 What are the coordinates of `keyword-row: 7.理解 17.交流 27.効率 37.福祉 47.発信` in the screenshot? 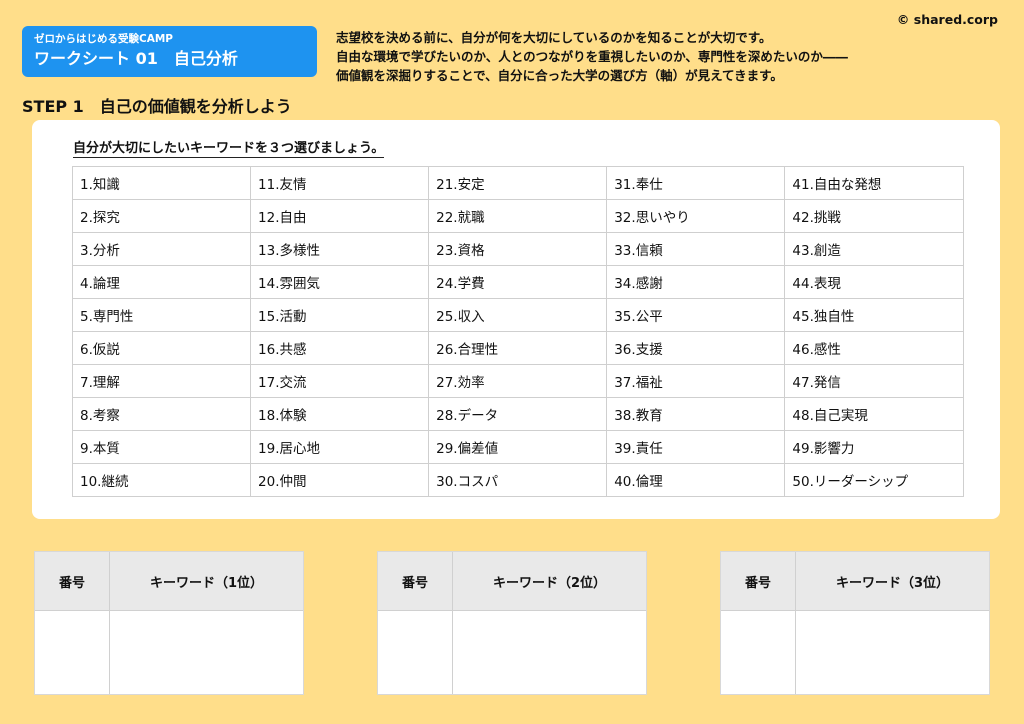 It's located at (517, 381).